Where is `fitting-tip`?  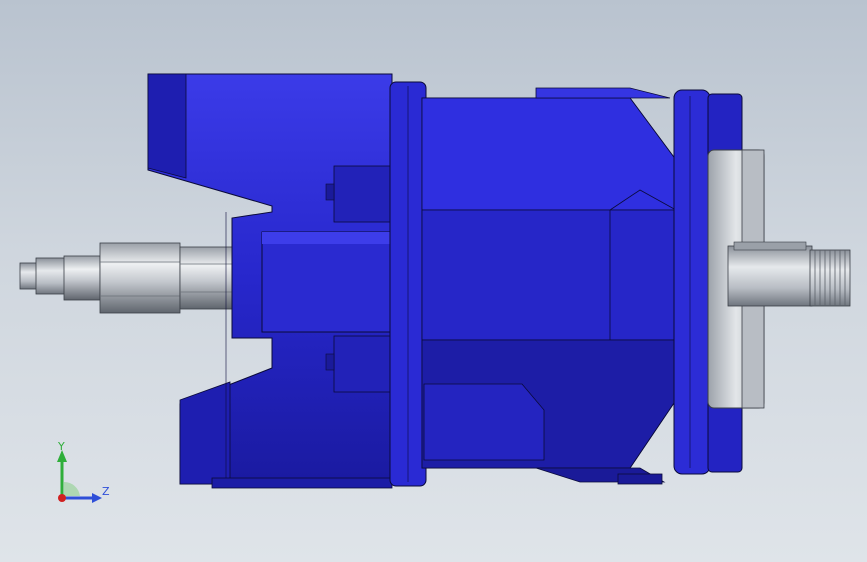
fitting-tip is located at coordinates (29, 276).